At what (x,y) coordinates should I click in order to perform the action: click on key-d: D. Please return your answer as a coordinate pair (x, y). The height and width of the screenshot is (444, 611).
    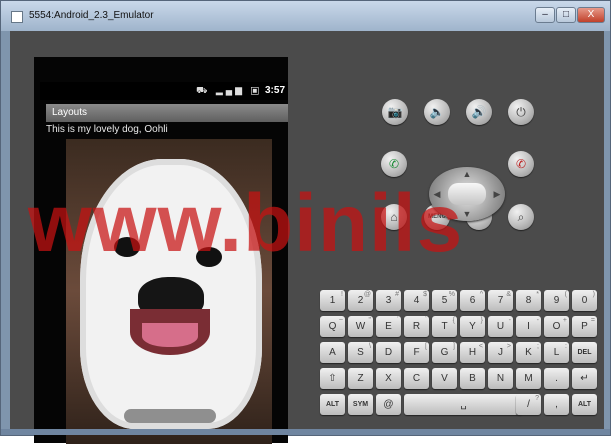
    Looking at the image, I should click on (388, 352).